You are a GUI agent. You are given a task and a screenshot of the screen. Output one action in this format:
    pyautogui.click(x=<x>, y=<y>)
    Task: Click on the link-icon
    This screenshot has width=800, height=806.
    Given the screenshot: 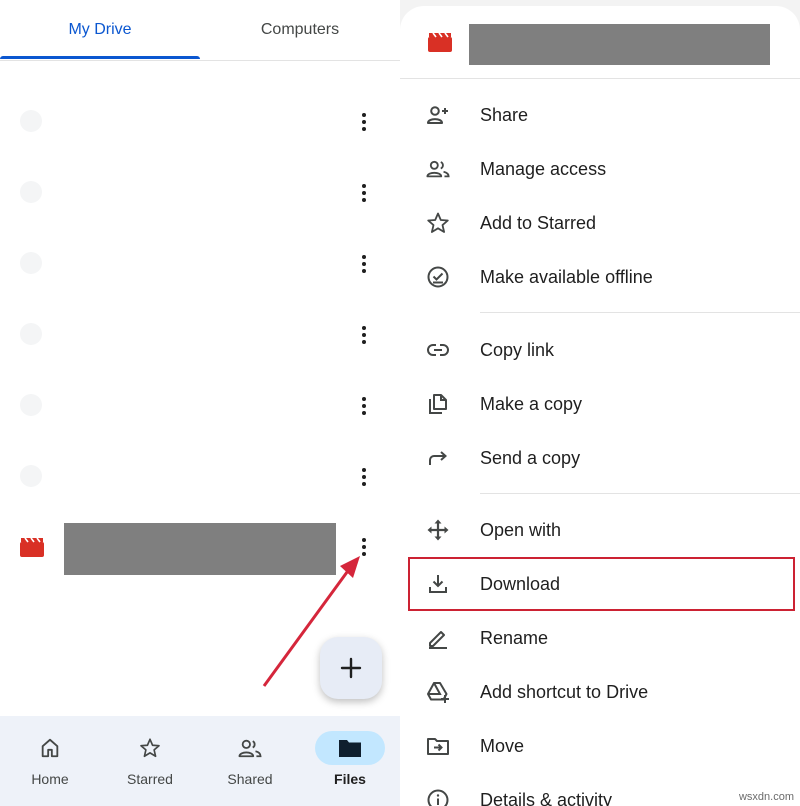 What is the action you would take?
    pyautogui.click(x=438, y=350)
    